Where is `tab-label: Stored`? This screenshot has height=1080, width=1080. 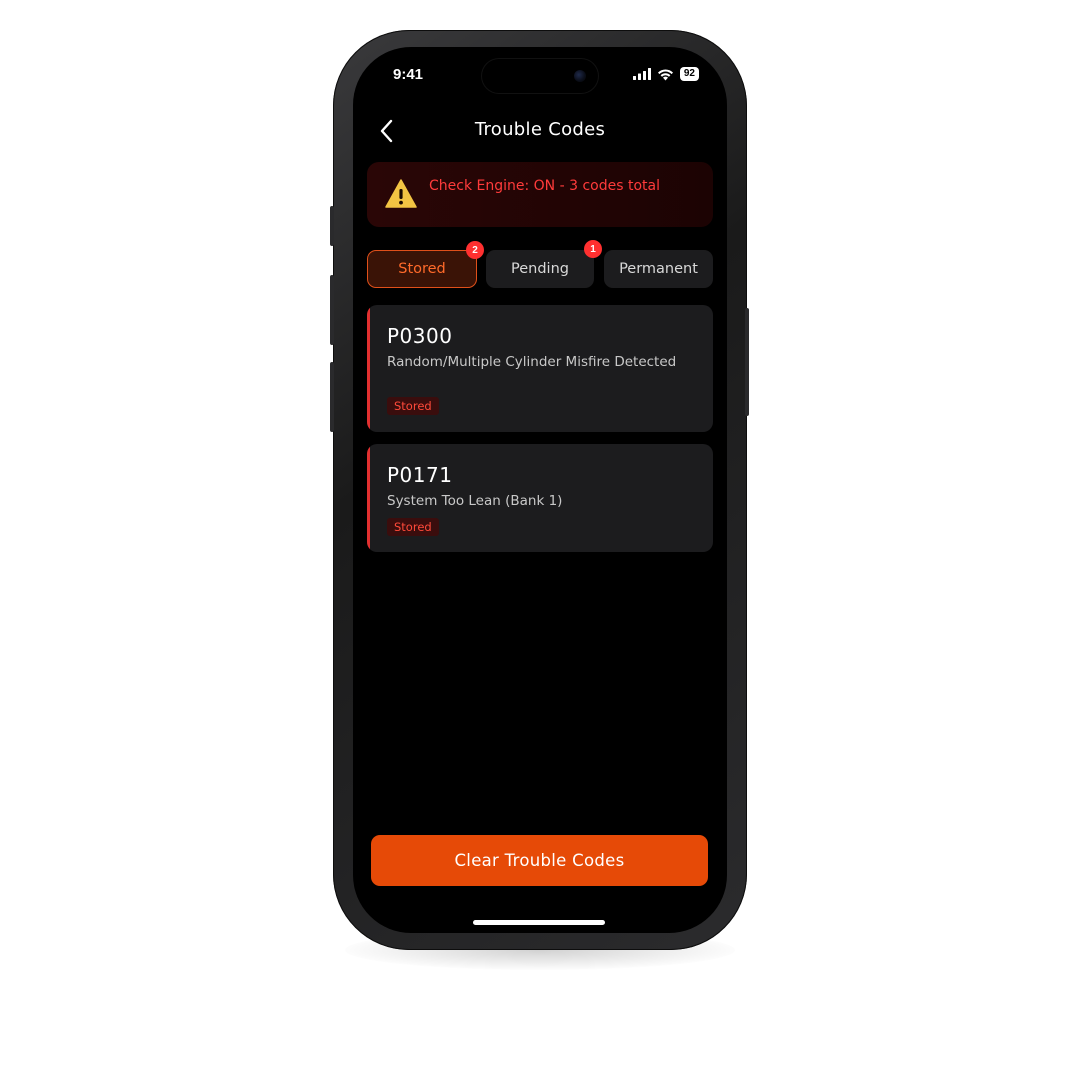 tab-label: Stored is located at coordinates (422, 269).